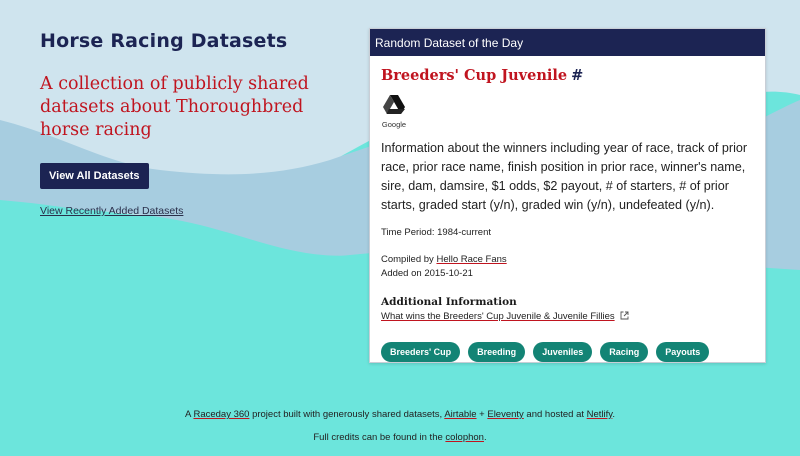  Describe the element at coordinates (563, 352) in the screenshot. I see `tag-juveniles: Juveniles` at that location.